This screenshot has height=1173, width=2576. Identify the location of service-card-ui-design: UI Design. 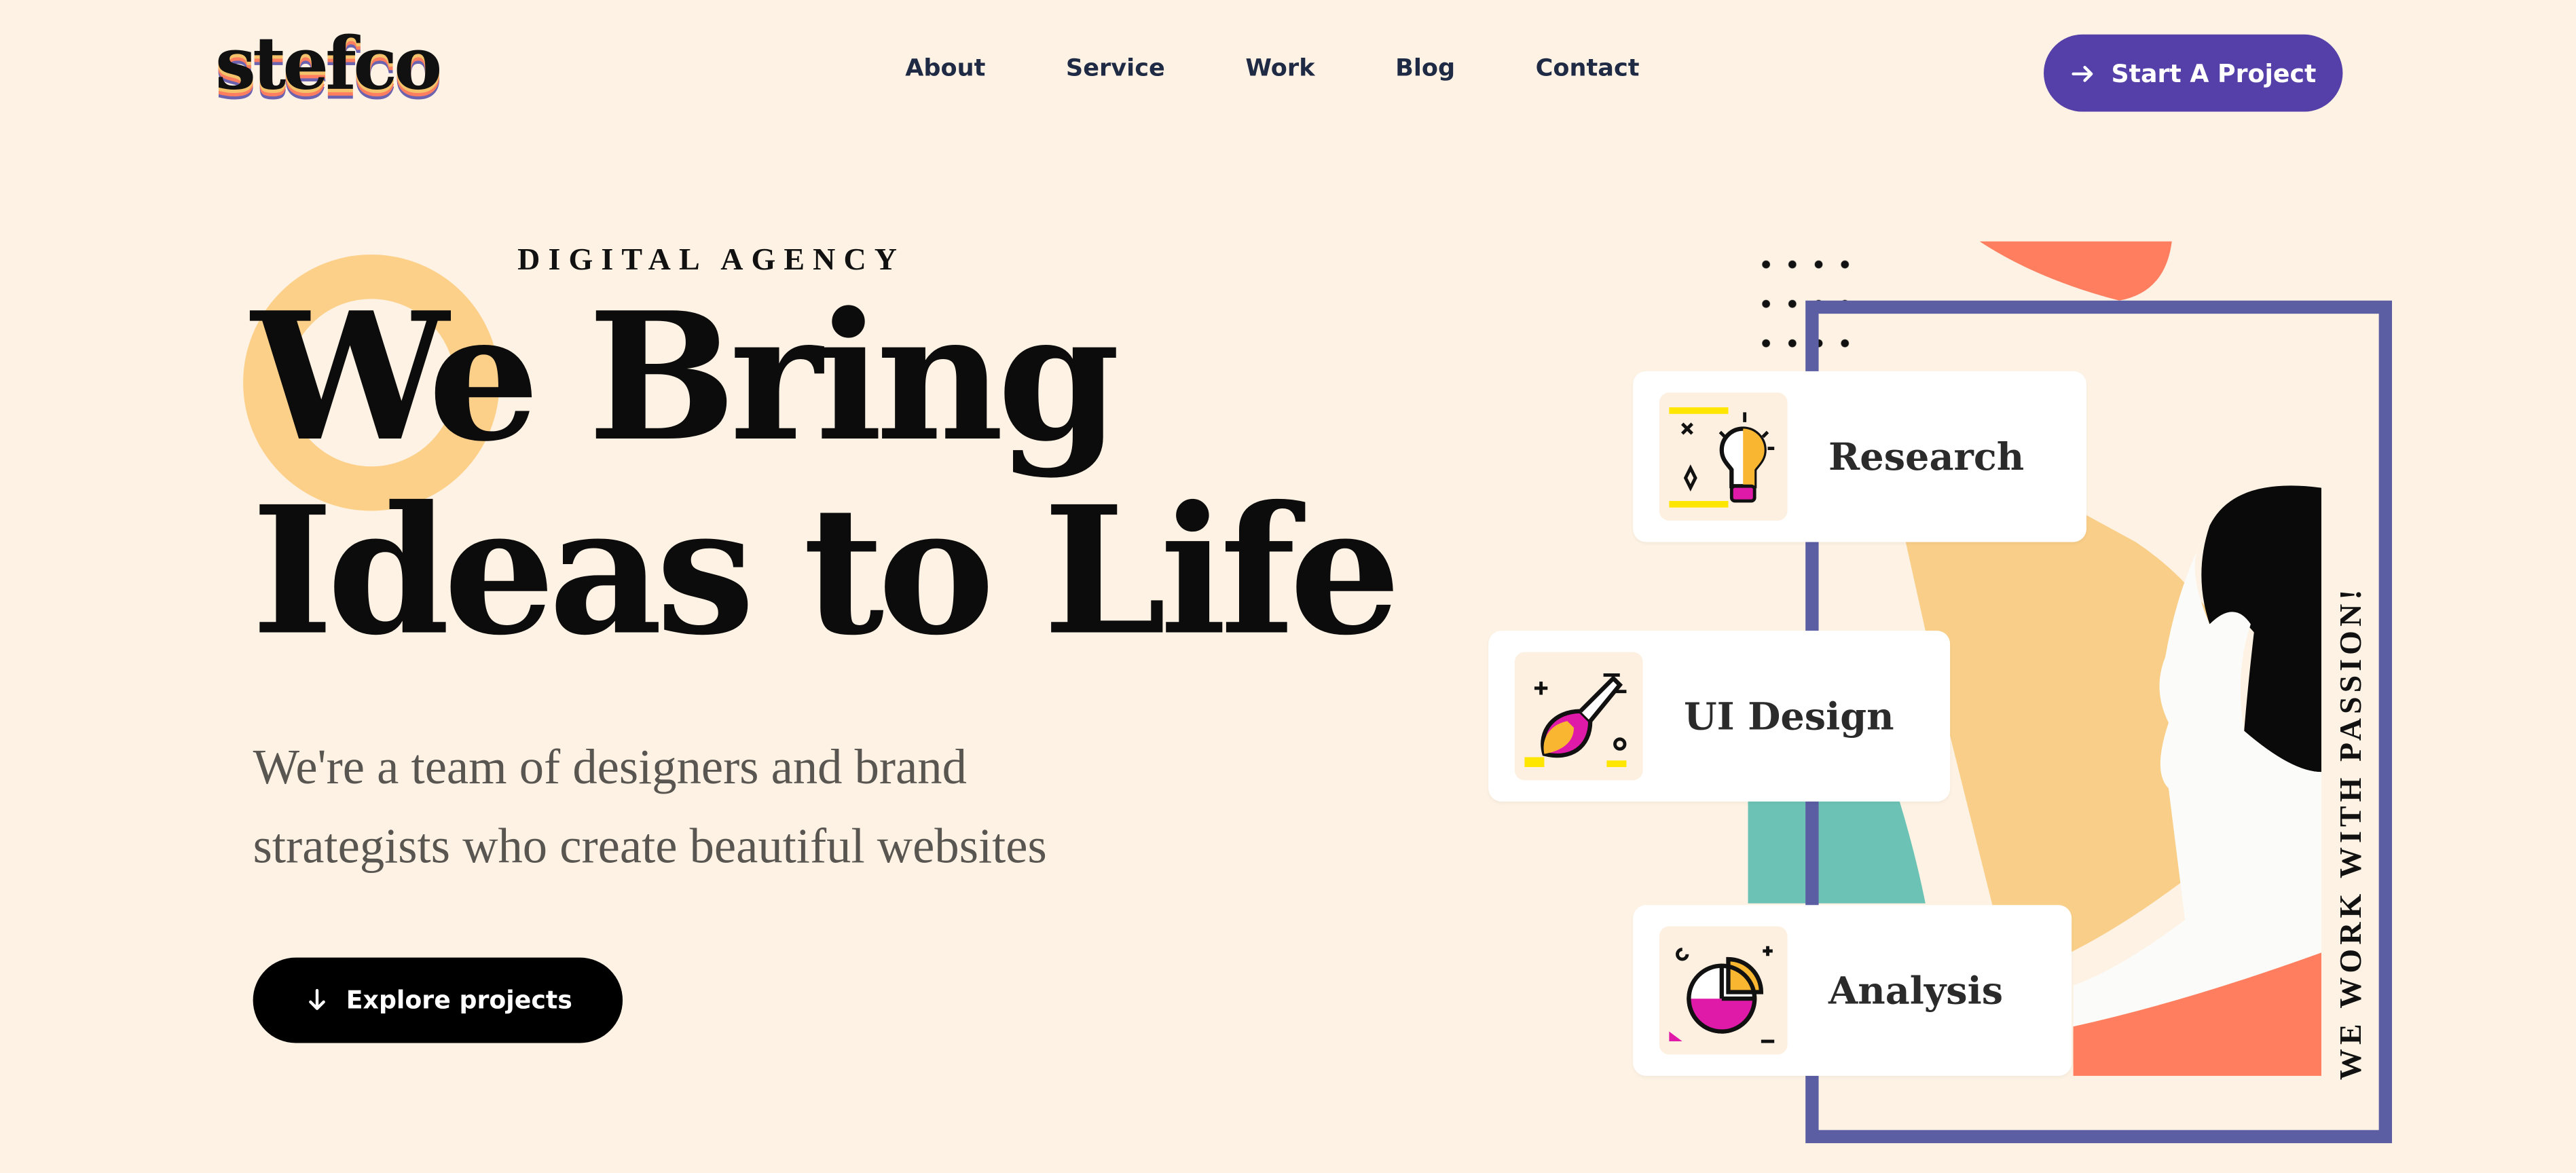
(1719, 716).